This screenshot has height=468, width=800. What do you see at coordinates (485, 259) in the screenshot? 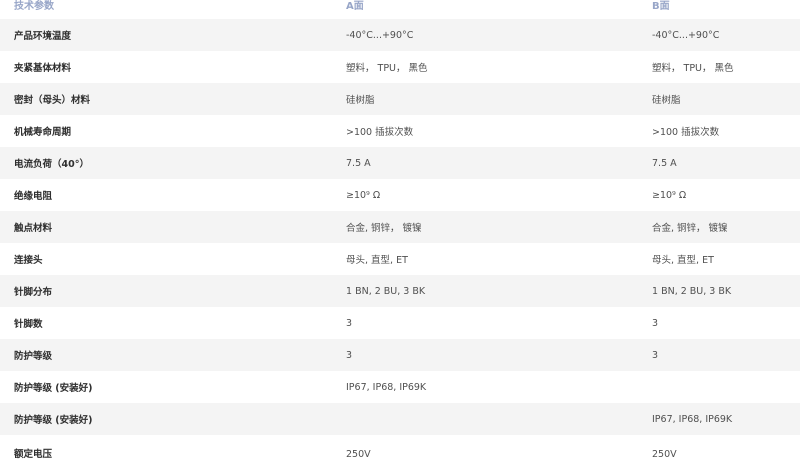
I see `side-a-value: 母头, 直型, ET` at bounding box center [485, 259].